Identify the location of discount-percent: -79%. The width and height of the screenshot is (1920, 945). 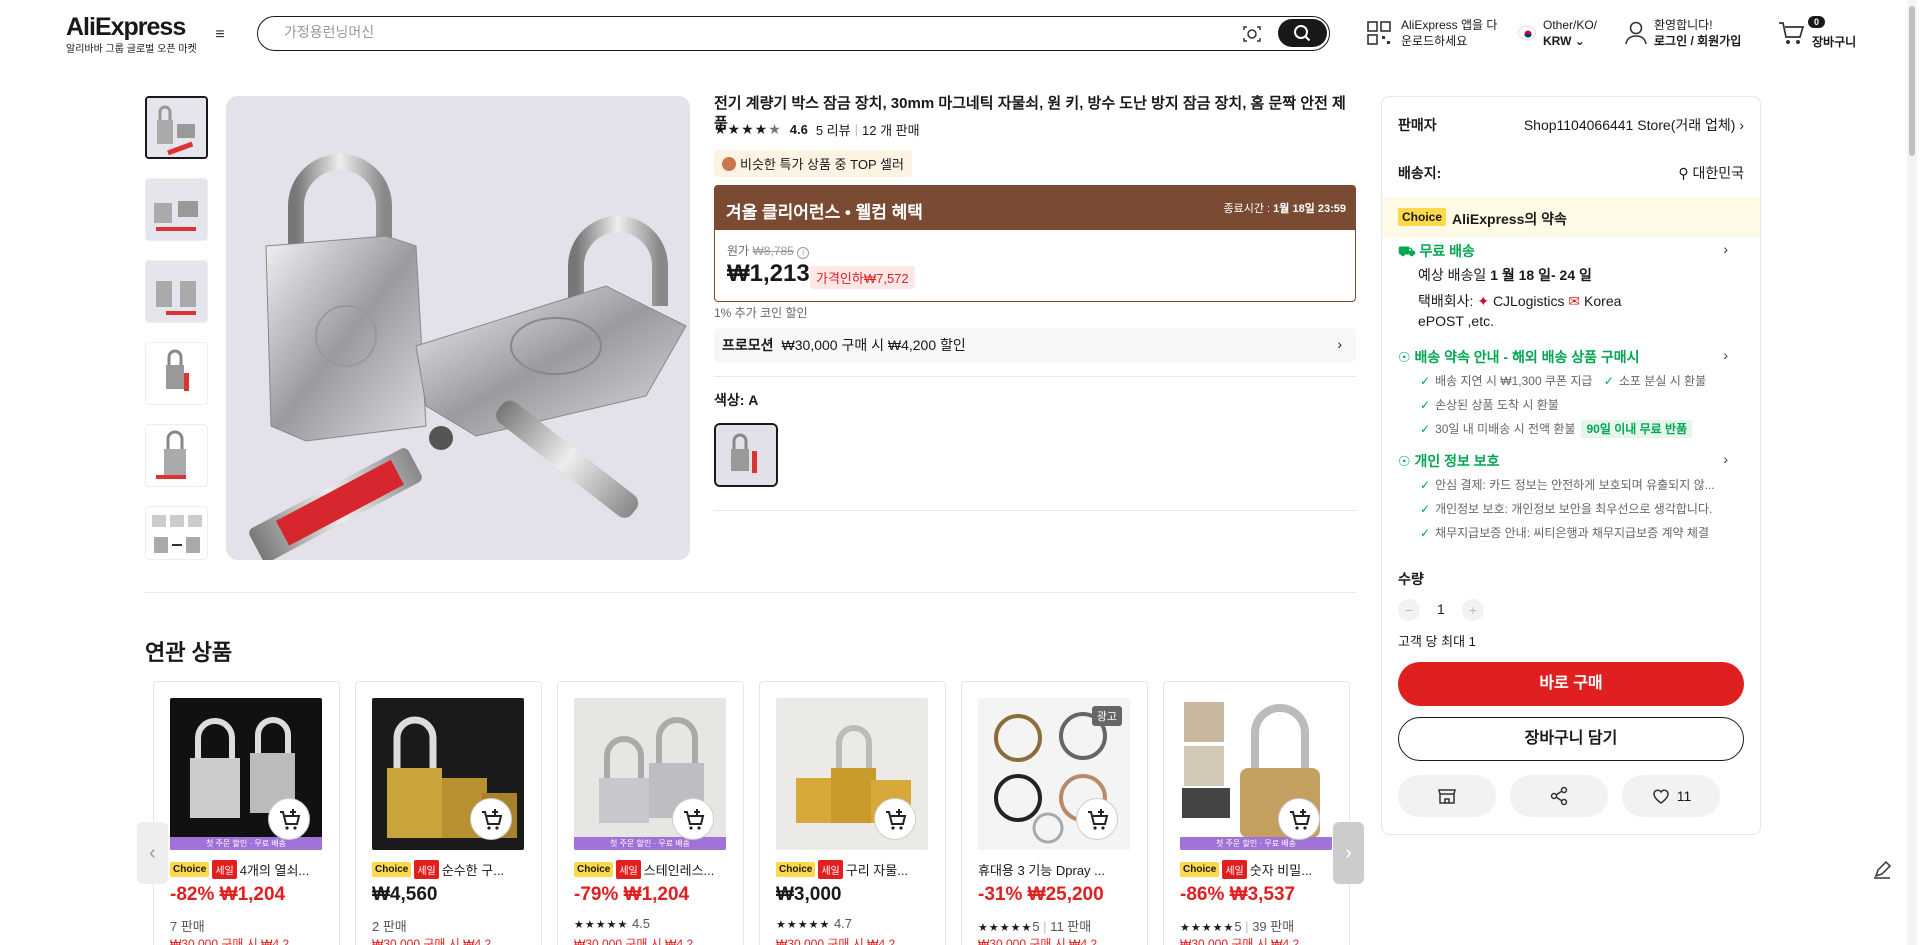
(596, 894).